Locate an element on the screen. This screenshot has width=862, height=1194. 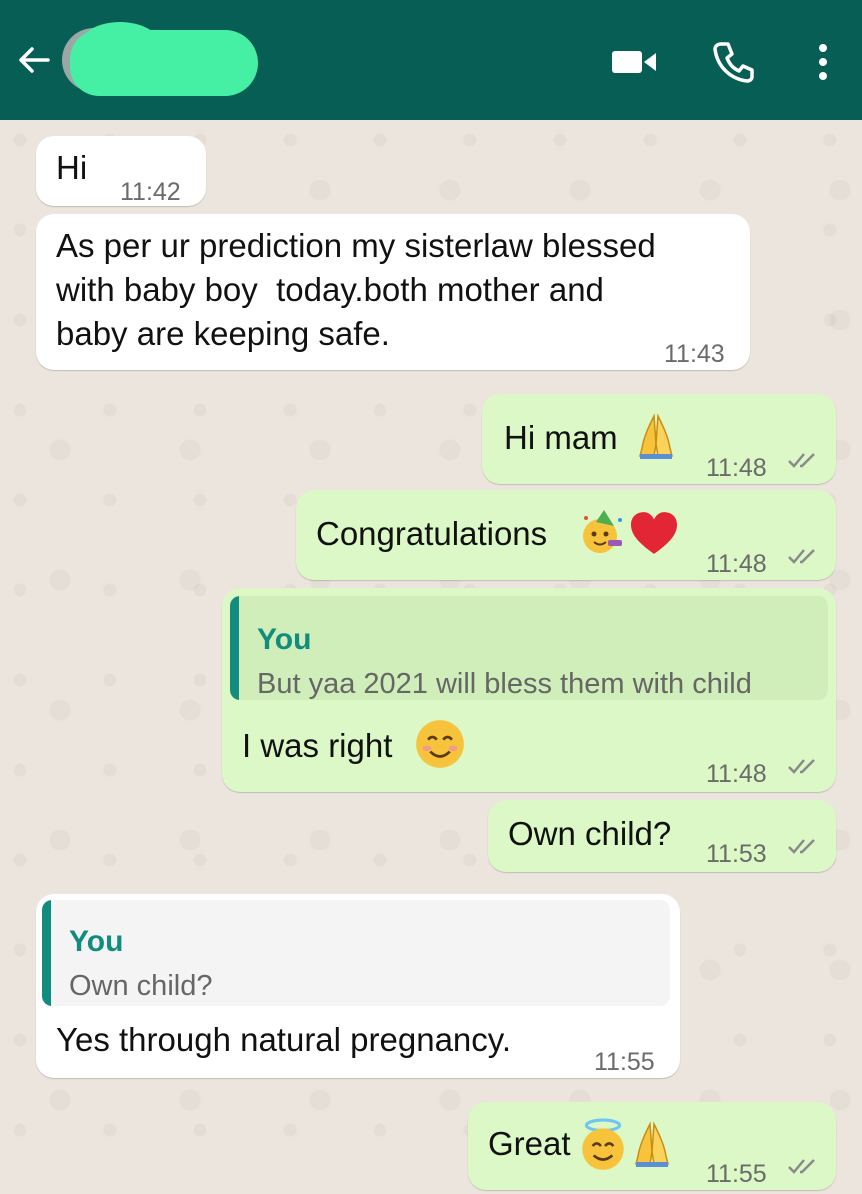
chat-header is located at coordinates (431, 60).